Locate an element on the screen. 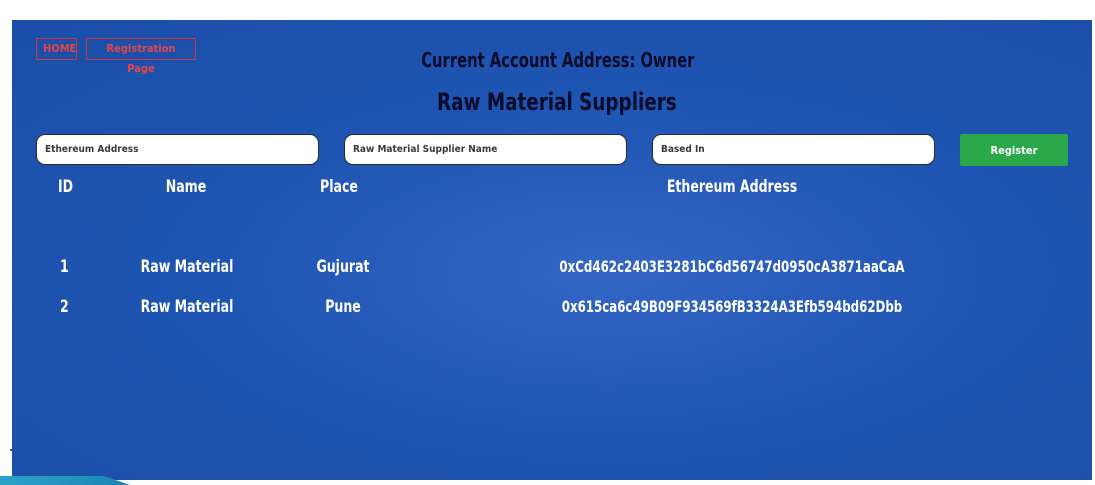 The image size is (1095, 485). ethereum-address-input is located at coordinates (177, 149).